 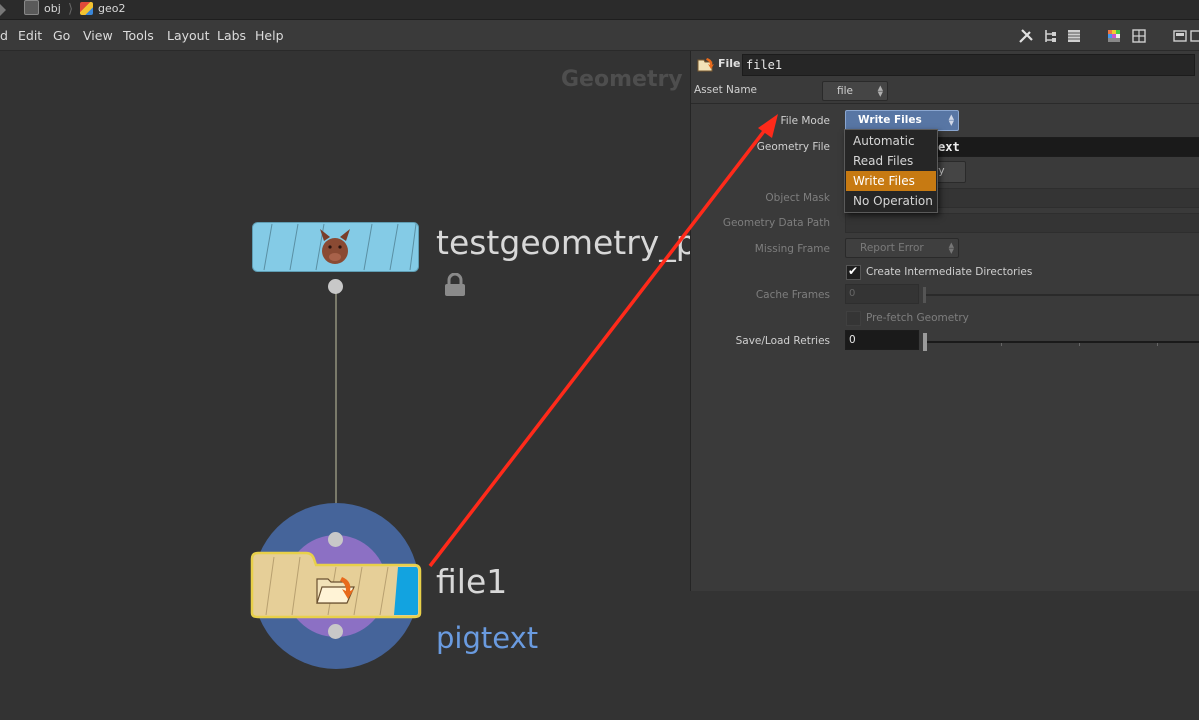 I want to click on list-view-icon, so click(x=1074, y=36).